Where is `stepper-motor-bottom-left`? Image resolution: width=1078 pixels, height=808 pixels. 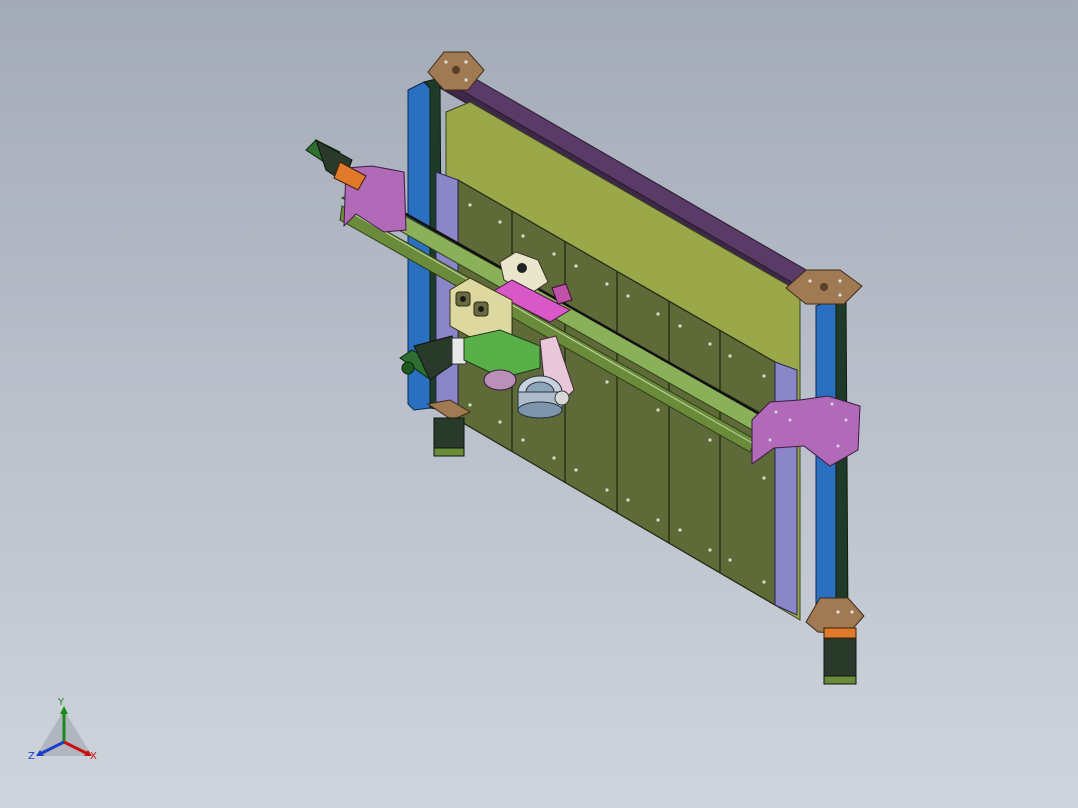 stepper-motor-bottom-left is located at coordinates (449, 437).